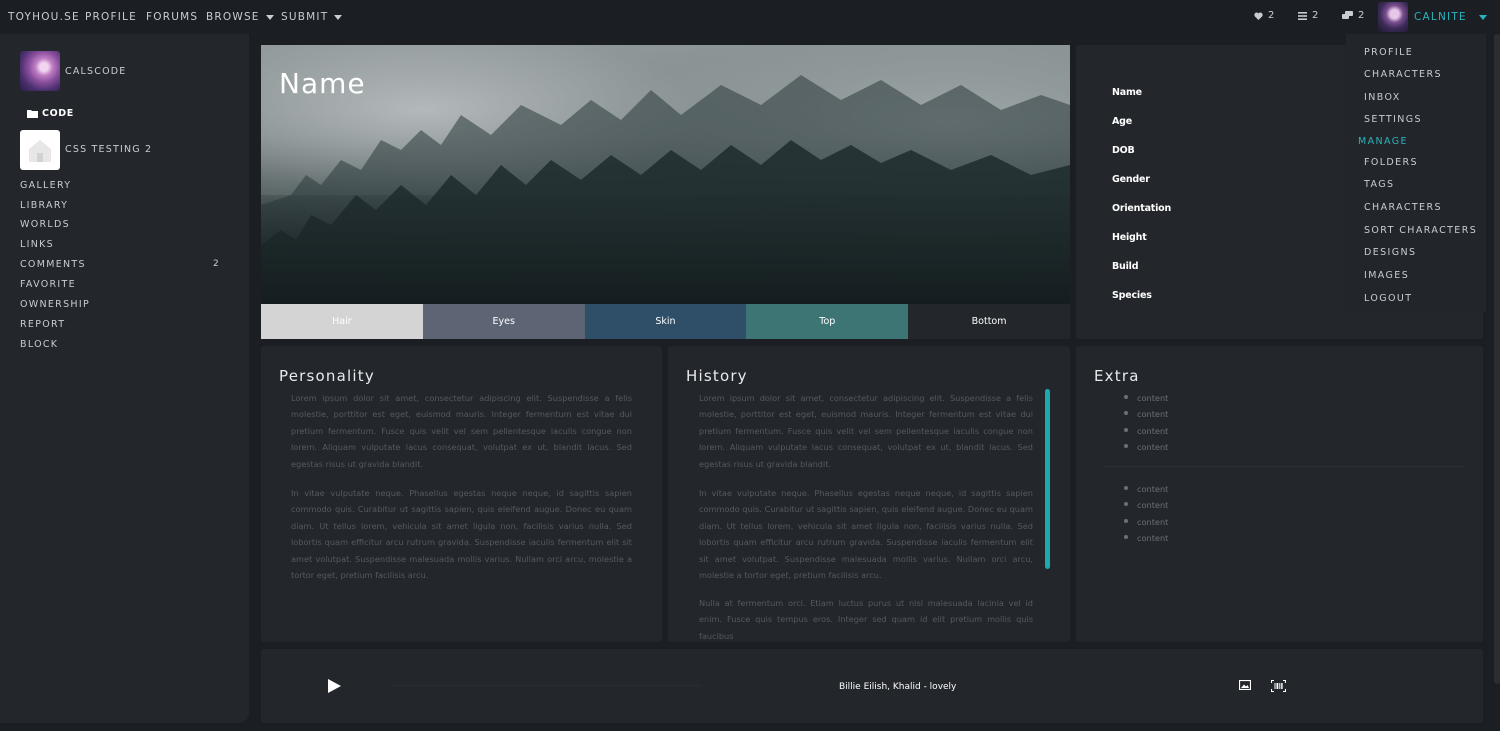 This screenshot has height=731, width=1500. I want to click on chat-icon, so click(1347, 15).